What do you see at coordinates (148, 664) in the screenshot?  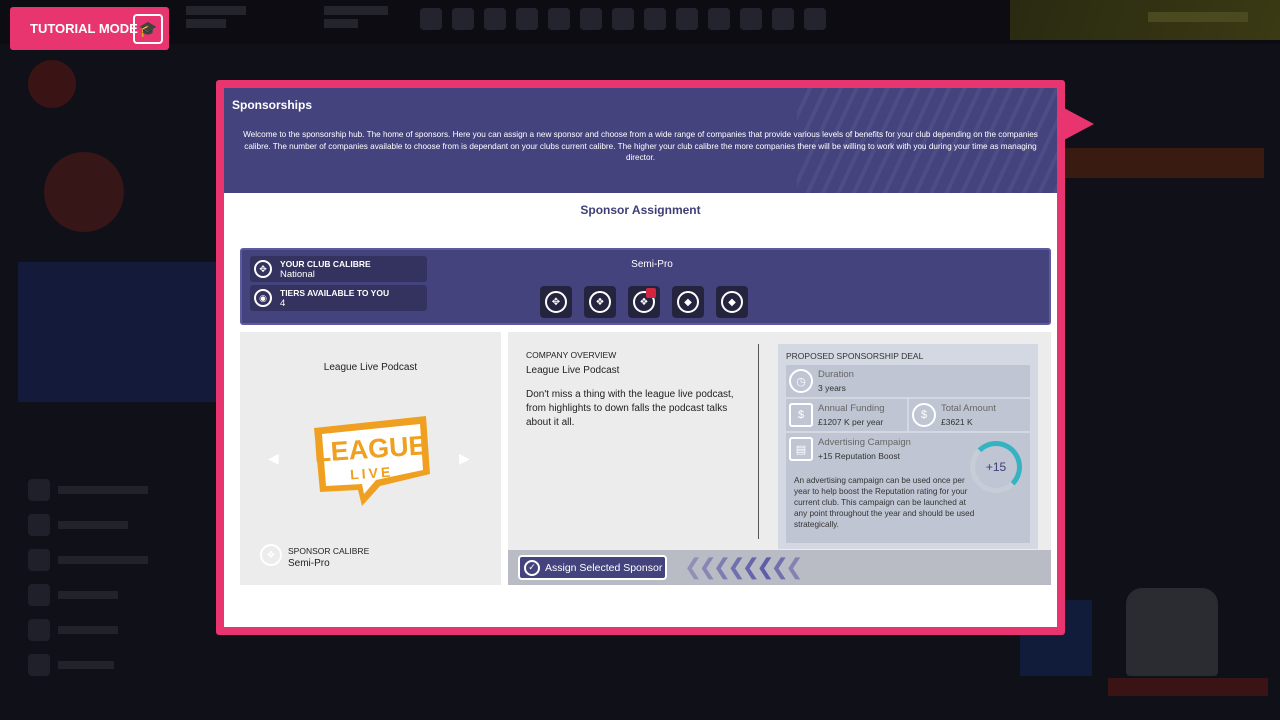 I see `list-item` at bounding box center [148, 664].